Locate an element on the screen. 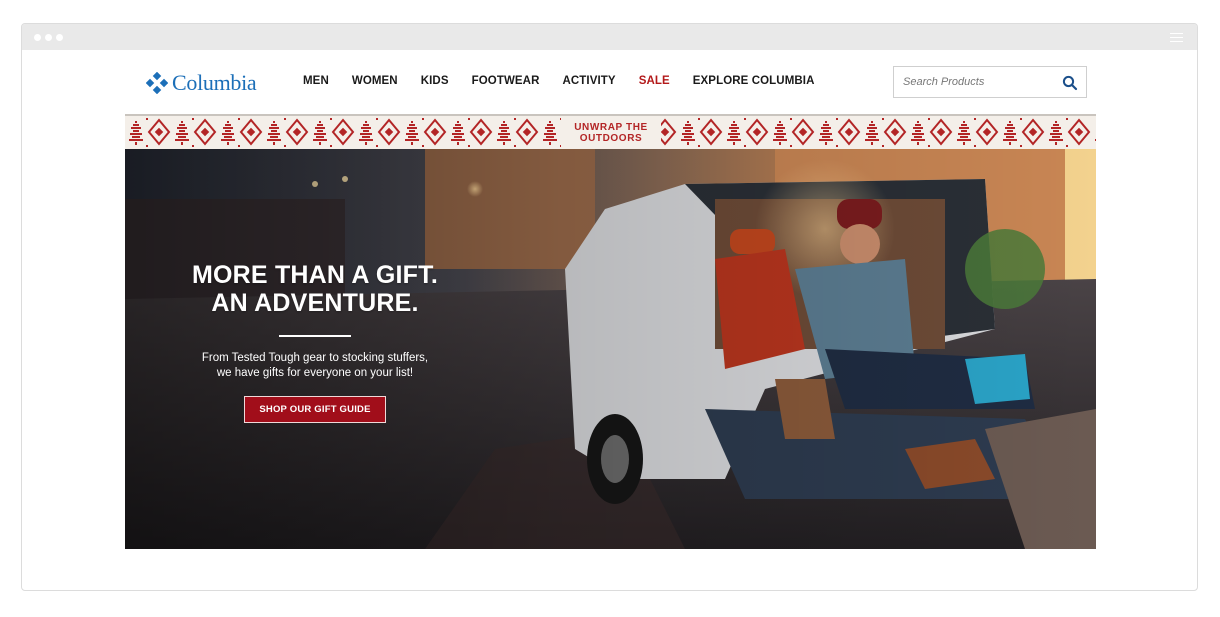 The width and height of the screenshot is (1220, 617). holiday-banner: UNWRAP THE OUTDOORS is located at coordinates (610, 131).